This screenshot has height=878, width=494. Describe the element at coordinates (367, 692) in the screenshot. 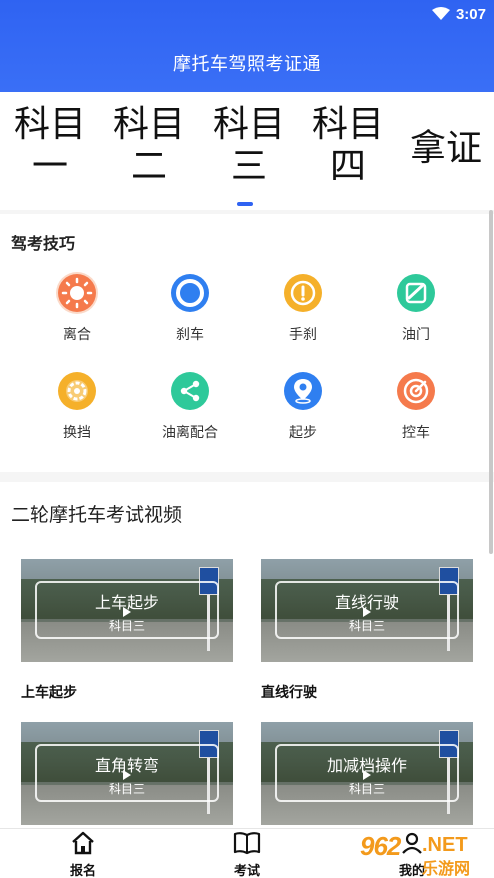

I see `video-caption: 直线行驶` at that location.